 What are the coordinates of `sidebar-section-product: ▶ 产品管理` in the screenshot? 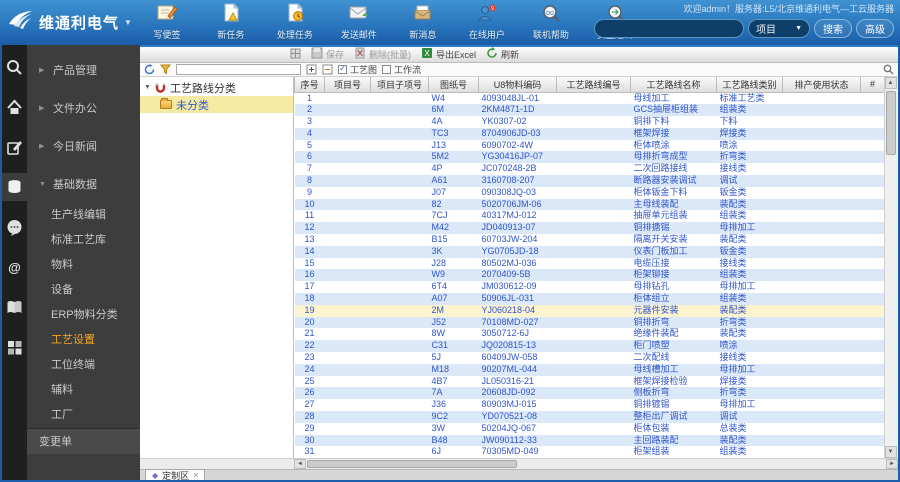 It's located at (83, 70).